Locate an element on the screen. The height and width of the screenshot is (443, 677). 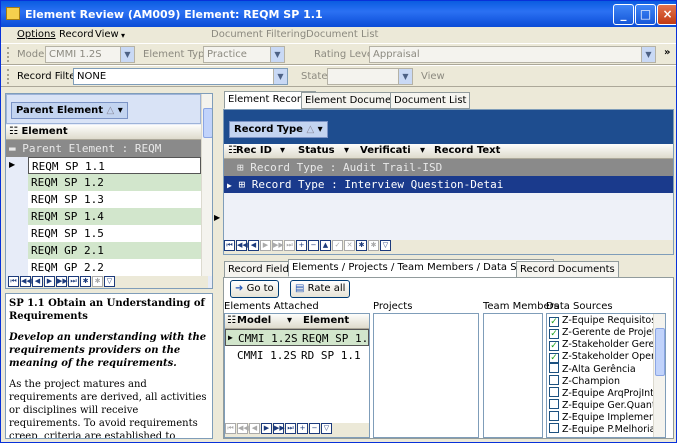
left-grid-scrollbar is located at coordinates (206, 185).